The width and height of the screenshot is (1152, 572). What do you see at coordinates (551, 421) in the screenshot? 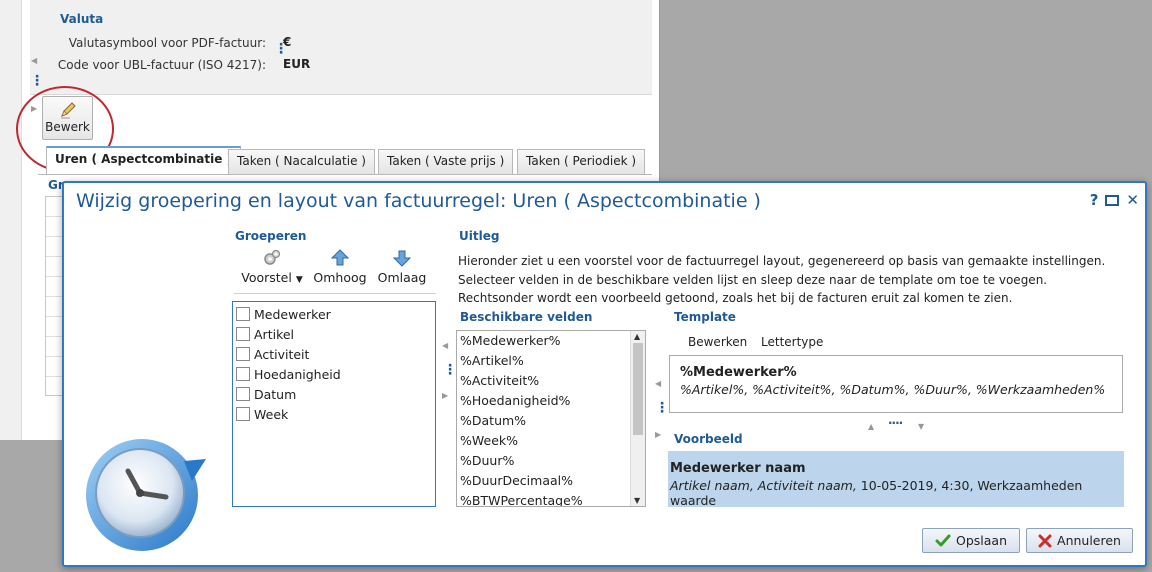
I see `list-item: %Datum%` at bounding box center [551, 421].